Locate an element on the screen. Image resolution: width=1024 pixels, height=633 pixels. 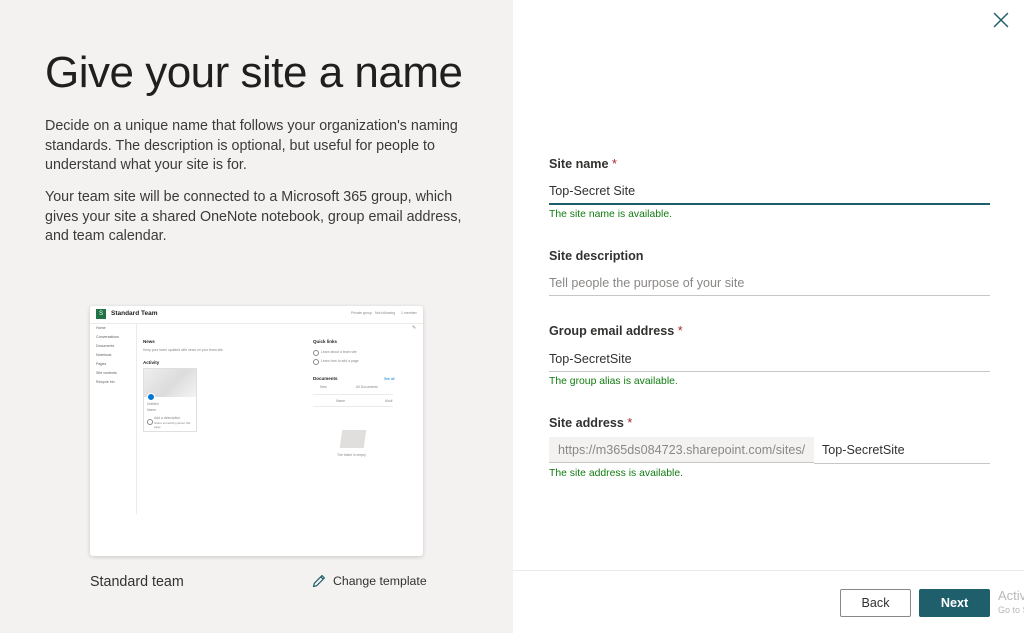
close-icon is located at coordinates (1001, 20).